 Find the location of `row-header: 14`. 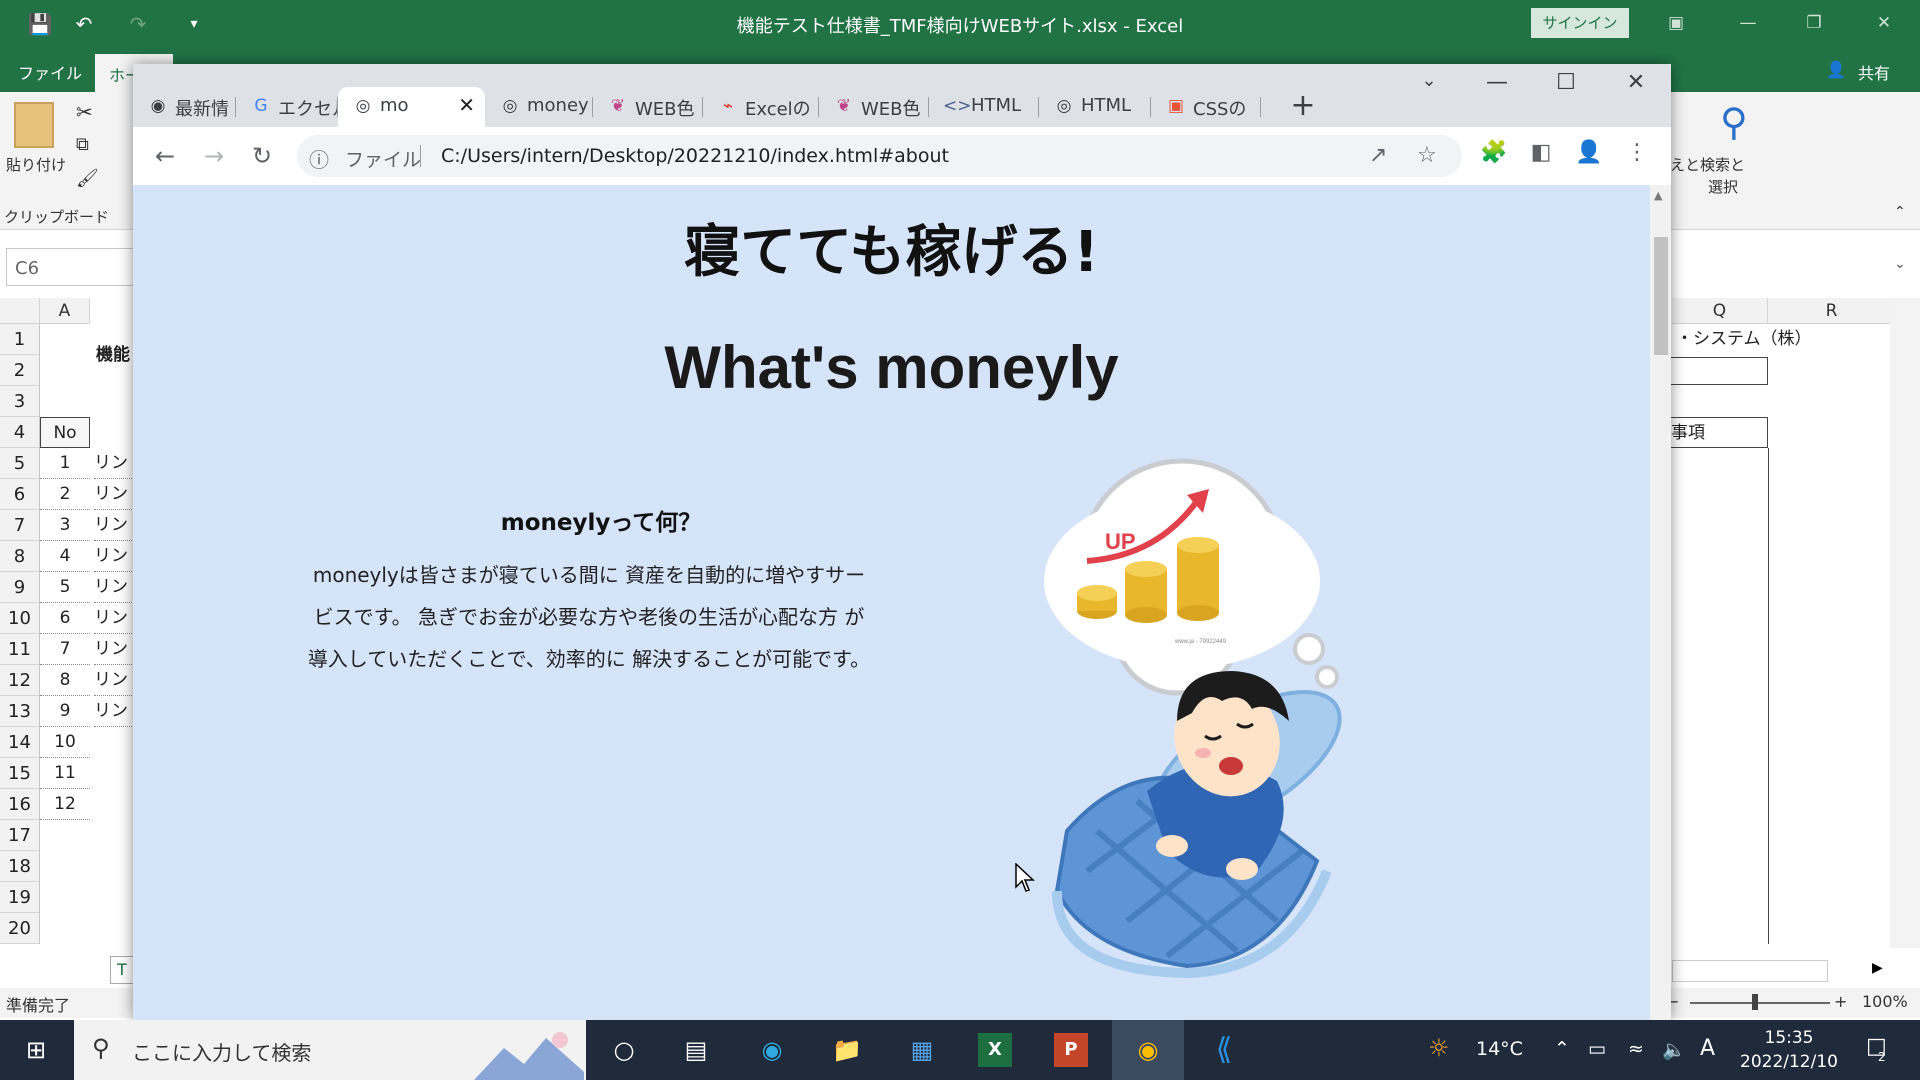

row-header: 14 is located at coordinates (20, 742).